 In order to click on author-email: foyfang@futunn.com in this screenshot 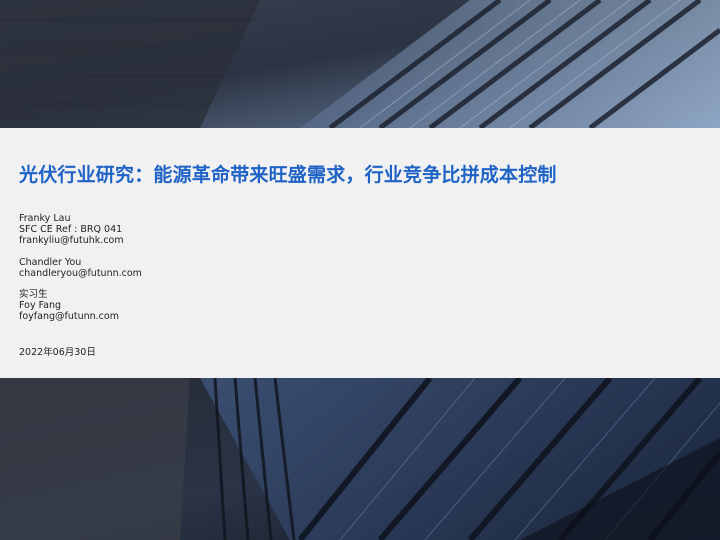, I will do `click(69, 316)`.